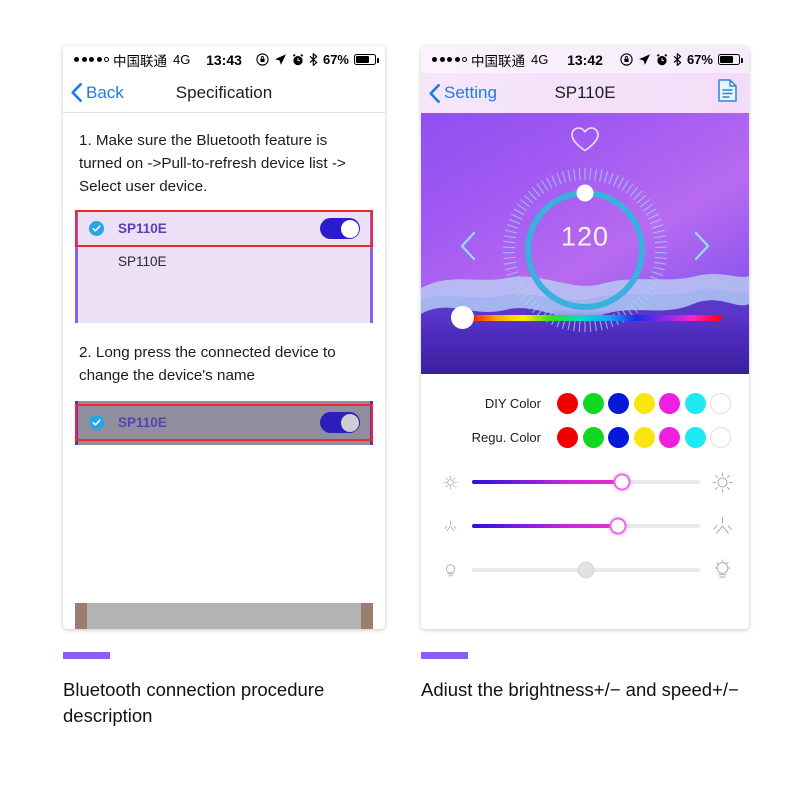 The image size is (800, 800). I want to click on brightness-slider-thumb, so click(622, 482).